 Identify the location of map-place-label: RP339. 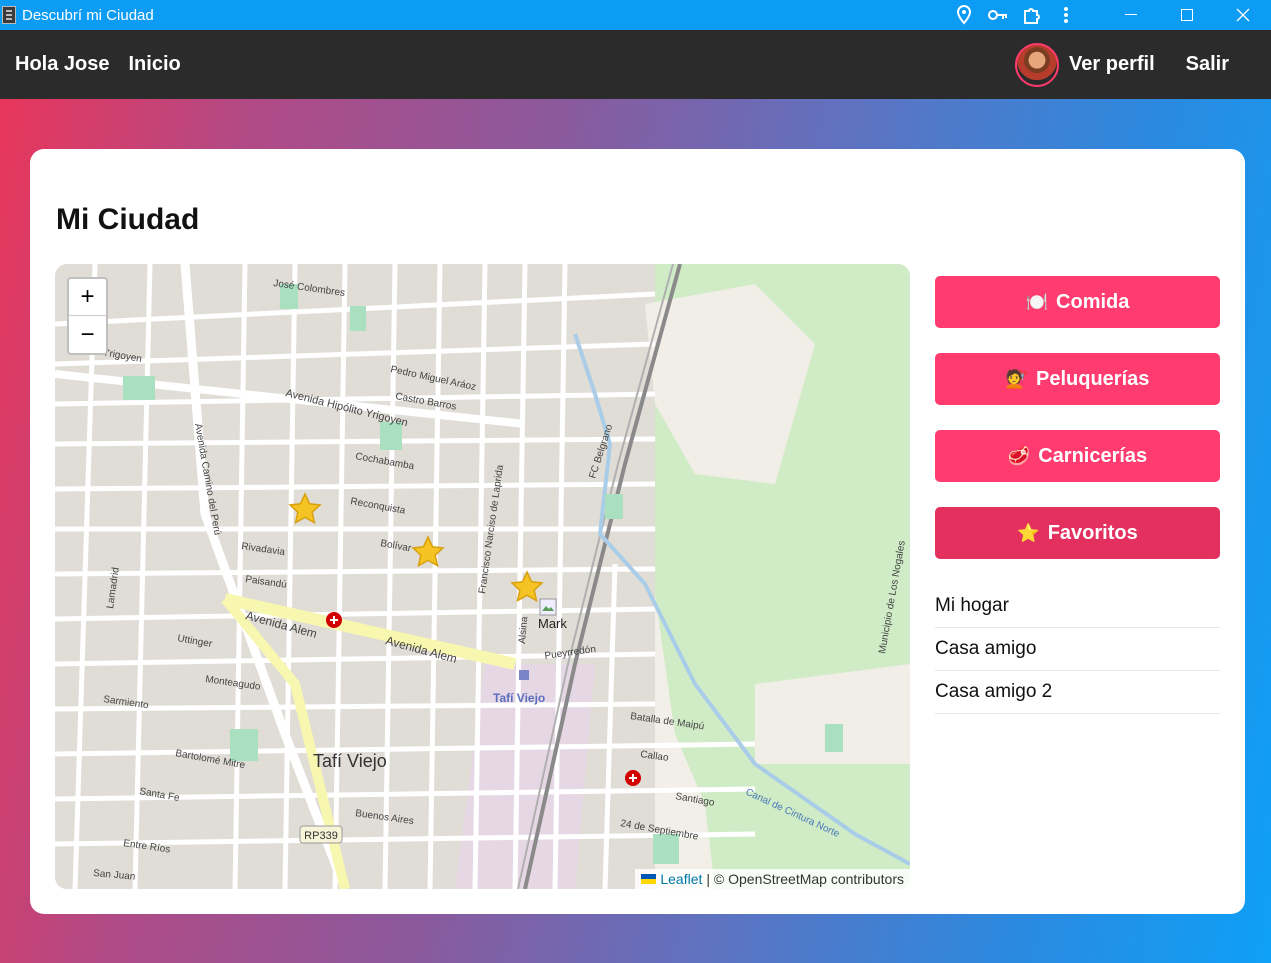
(321, 836).